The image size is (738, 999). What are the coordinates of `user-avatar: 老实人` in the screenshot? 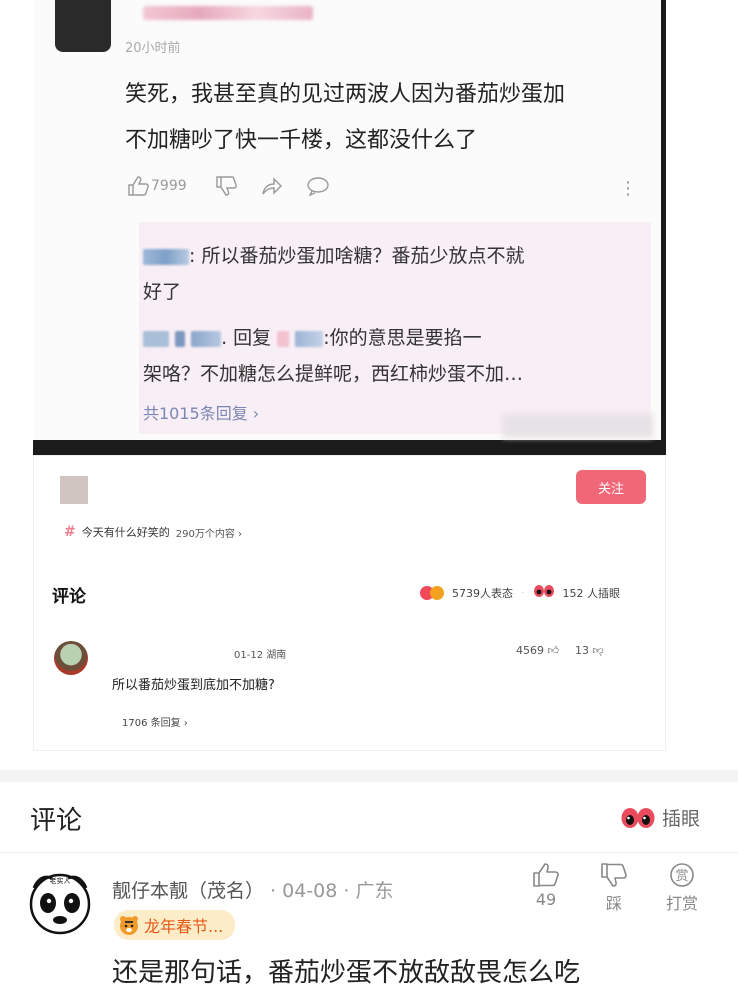 It's located at (60, 903).